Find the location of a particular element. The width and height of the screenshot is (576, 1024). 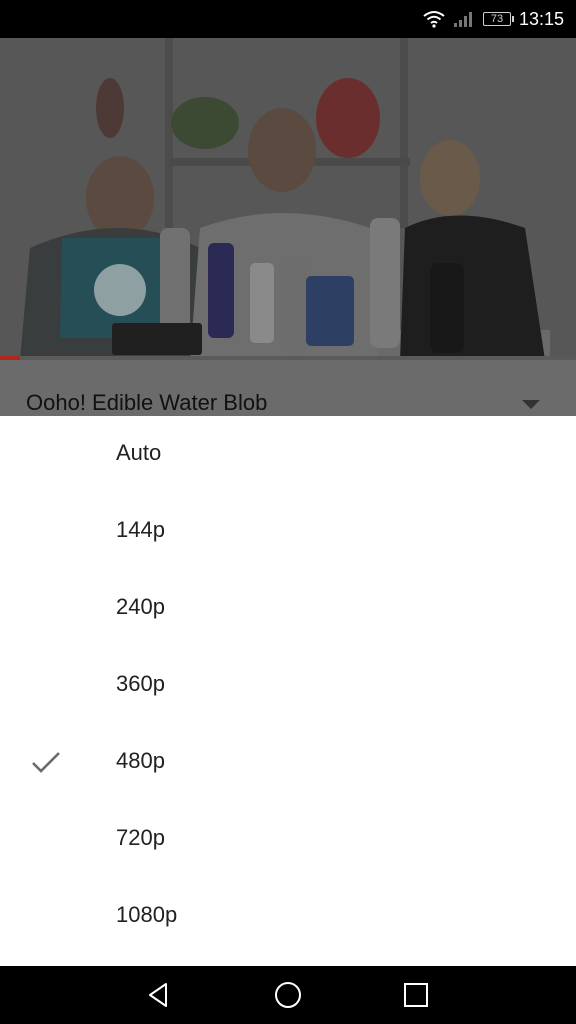

quality-option-label: 480p is located at coordinates (140, 760).